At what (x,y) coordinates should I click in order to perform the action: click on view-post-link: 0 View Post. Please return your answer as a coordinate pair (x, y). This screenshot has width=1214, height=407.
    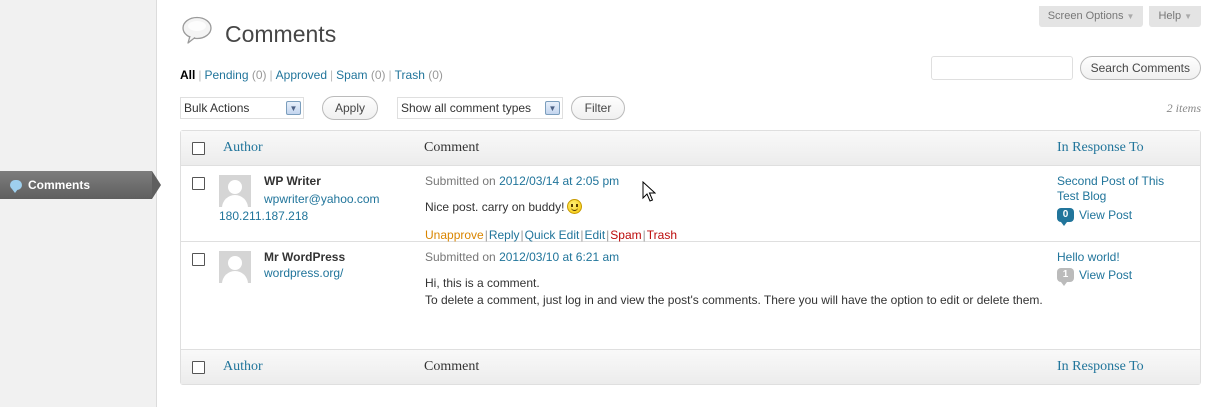
    Looking at the image, I should click on (1094, 217).